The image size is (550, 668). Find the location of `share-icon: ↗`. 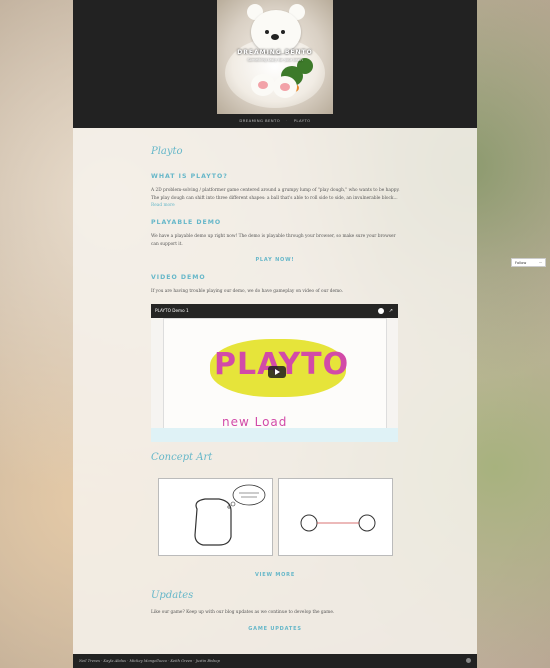

share-icon: ↗ is located at coordinates (391, 311).